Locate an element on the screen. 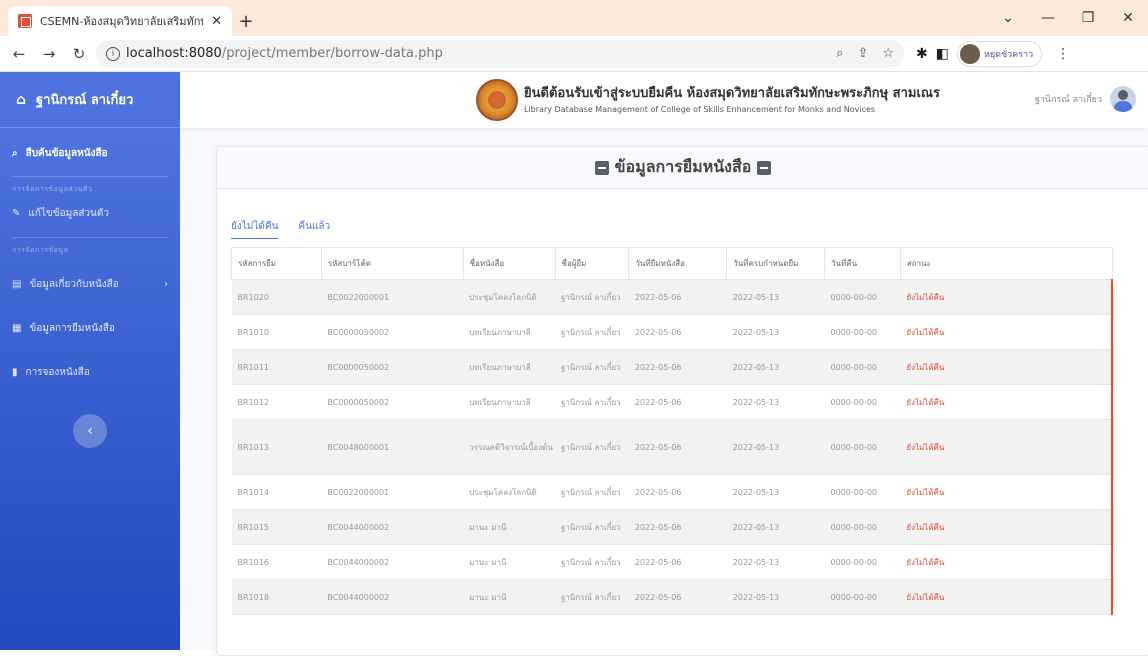 This screenshot has height=656, width=1148. chevron-right-icon: › is located at coordinates (166, 284).